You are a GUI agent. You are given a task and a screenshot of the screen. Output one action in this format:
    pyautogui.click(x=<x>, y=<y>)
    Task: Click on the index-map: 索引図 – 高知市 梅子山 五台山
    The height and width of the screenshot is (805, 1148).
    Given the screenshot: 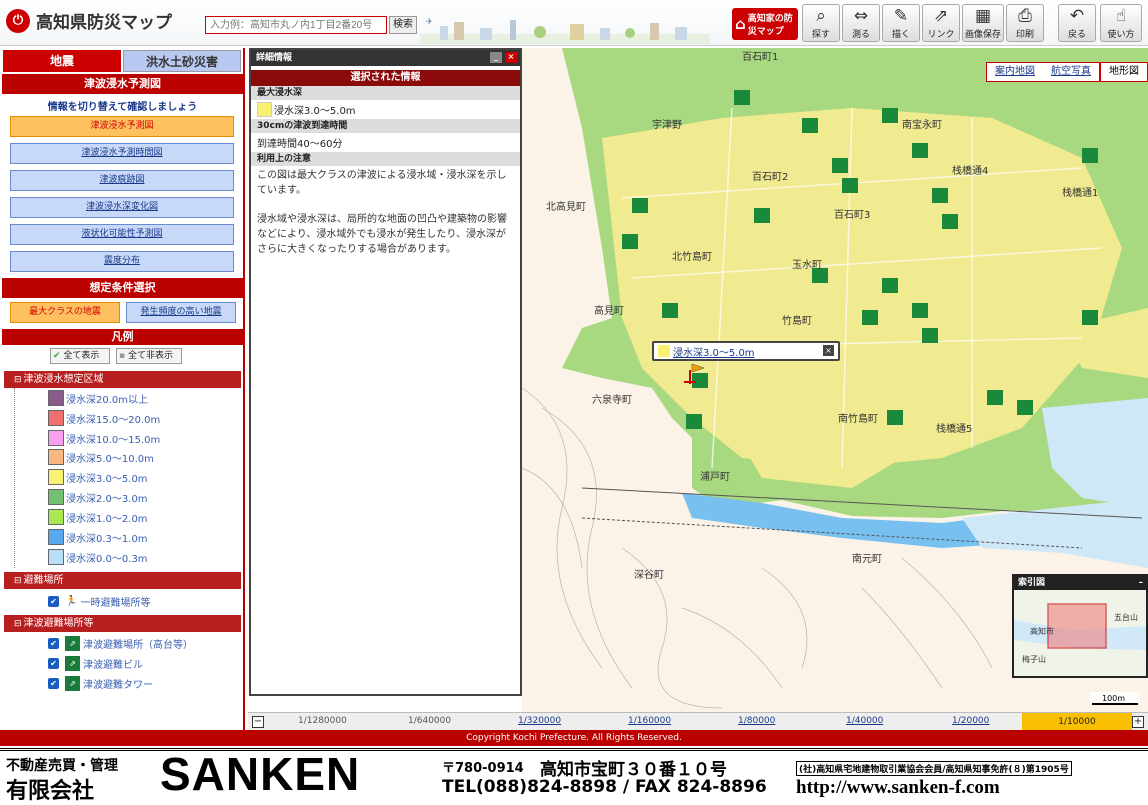 What is the action you would take?
    pyautogui.click(x=1080, y=626)
    